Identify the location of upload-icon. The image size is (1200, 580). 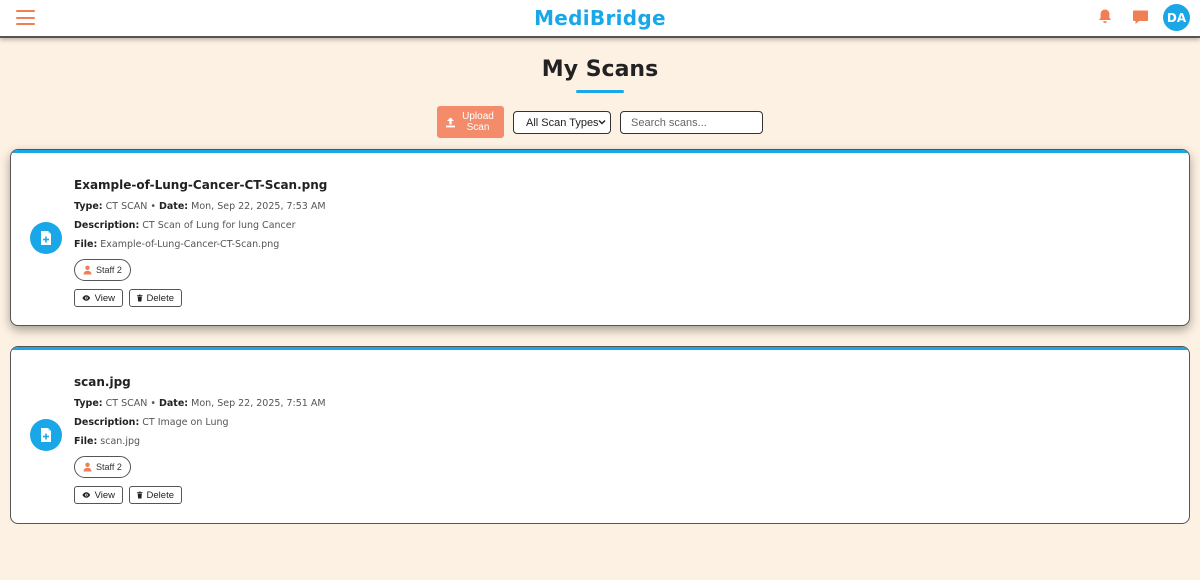
(450, 122).